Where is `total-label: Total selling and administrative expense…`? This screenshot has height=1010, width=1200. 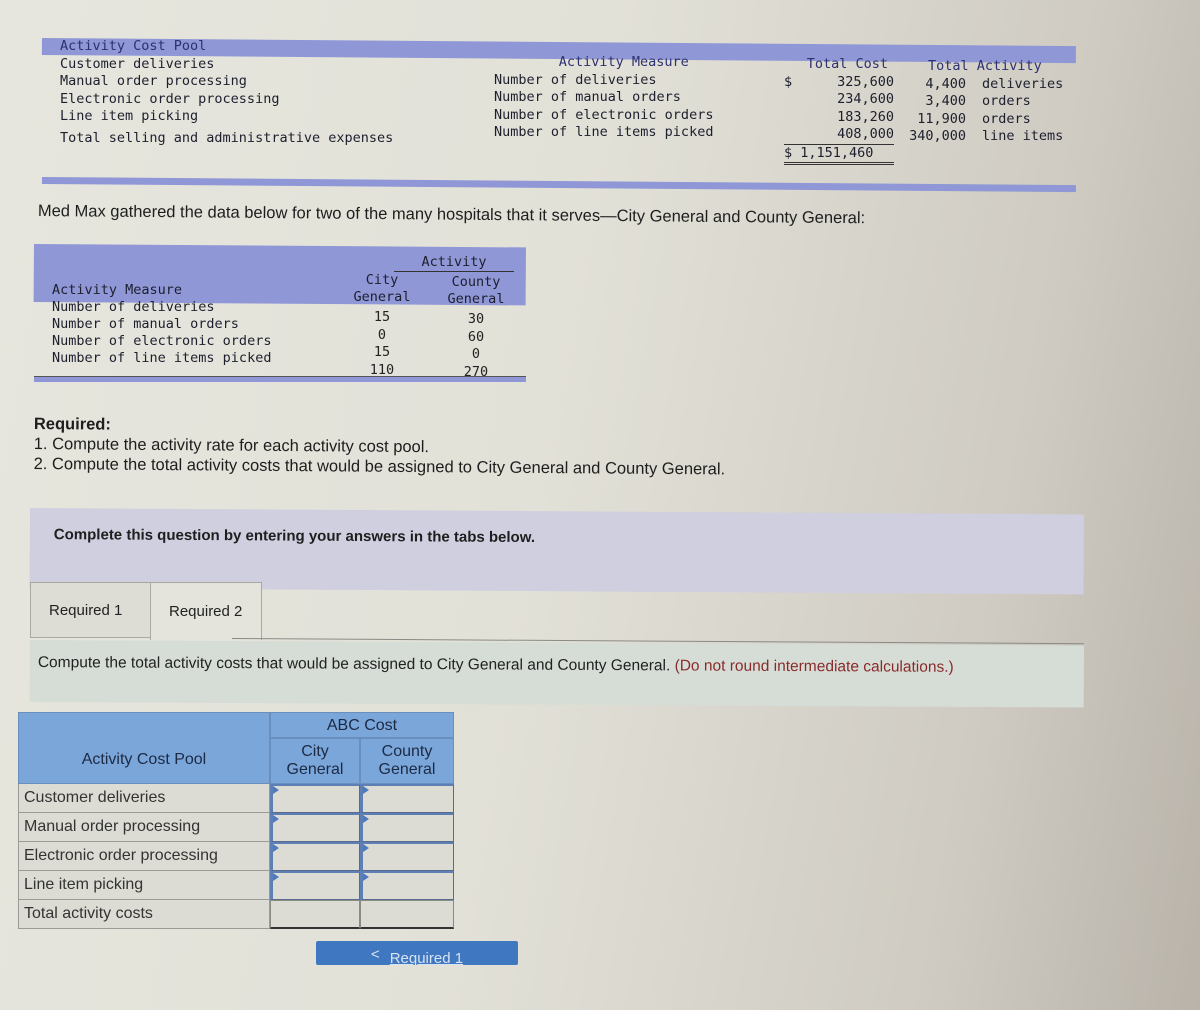 total-label: Total selling and administrative expense… is located at coordinates (227, 137).